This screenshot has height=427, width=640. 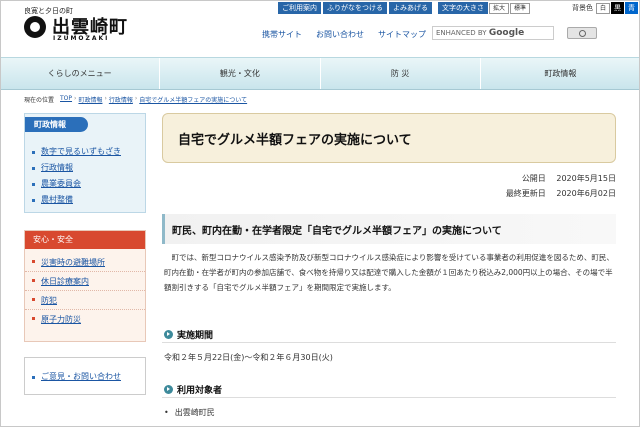 I want to click on sidebar-safety-list: 災害時の避難場所 休日診療案内 防犯 原子力防災, so click(x=85, y=291).